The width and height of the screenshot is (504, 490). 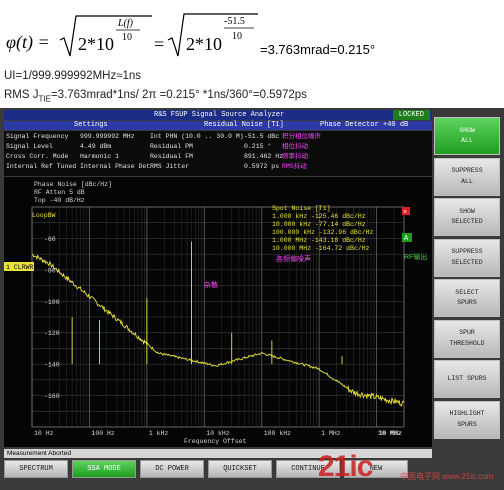 I want to click on spot-noise-row: 10.000 MHz -164.72 dBc/Hz, so click(x=321, y=248).